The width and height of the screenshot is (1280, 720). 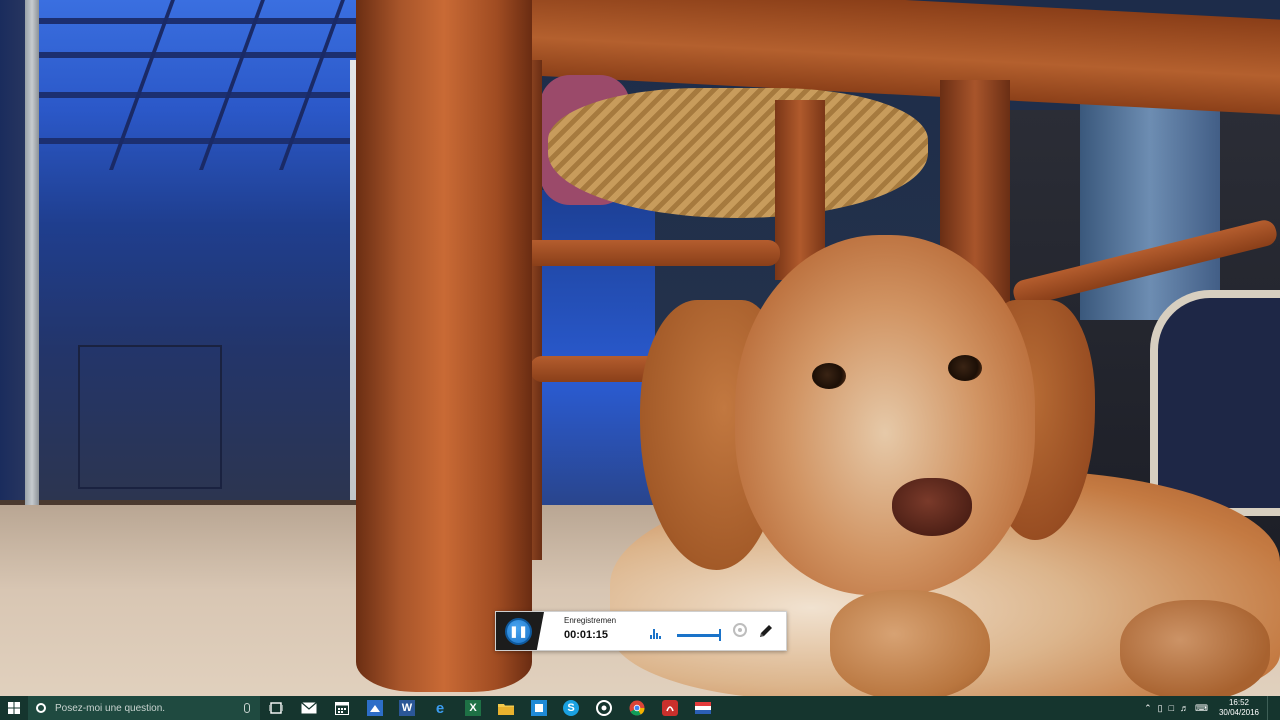 I want to click on word-icon: W, so click(x=407, y=708).